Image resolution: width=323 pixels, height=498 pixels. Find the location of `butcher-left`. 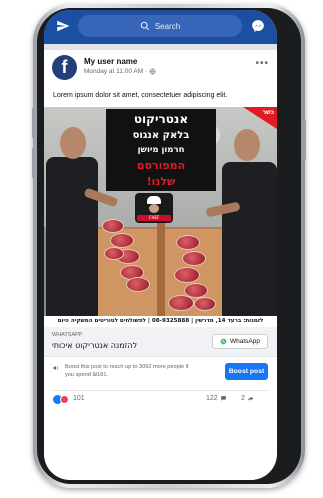

butcher-left is located at coordinates (72, 237).